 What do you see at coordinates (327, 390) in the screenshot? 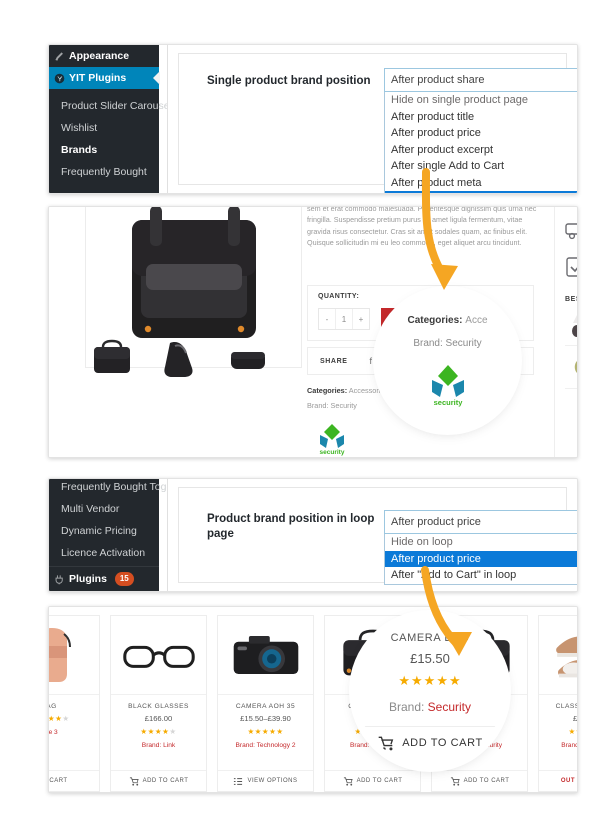
I see `categories-label: Categories:` at bounding box center [327, 390].